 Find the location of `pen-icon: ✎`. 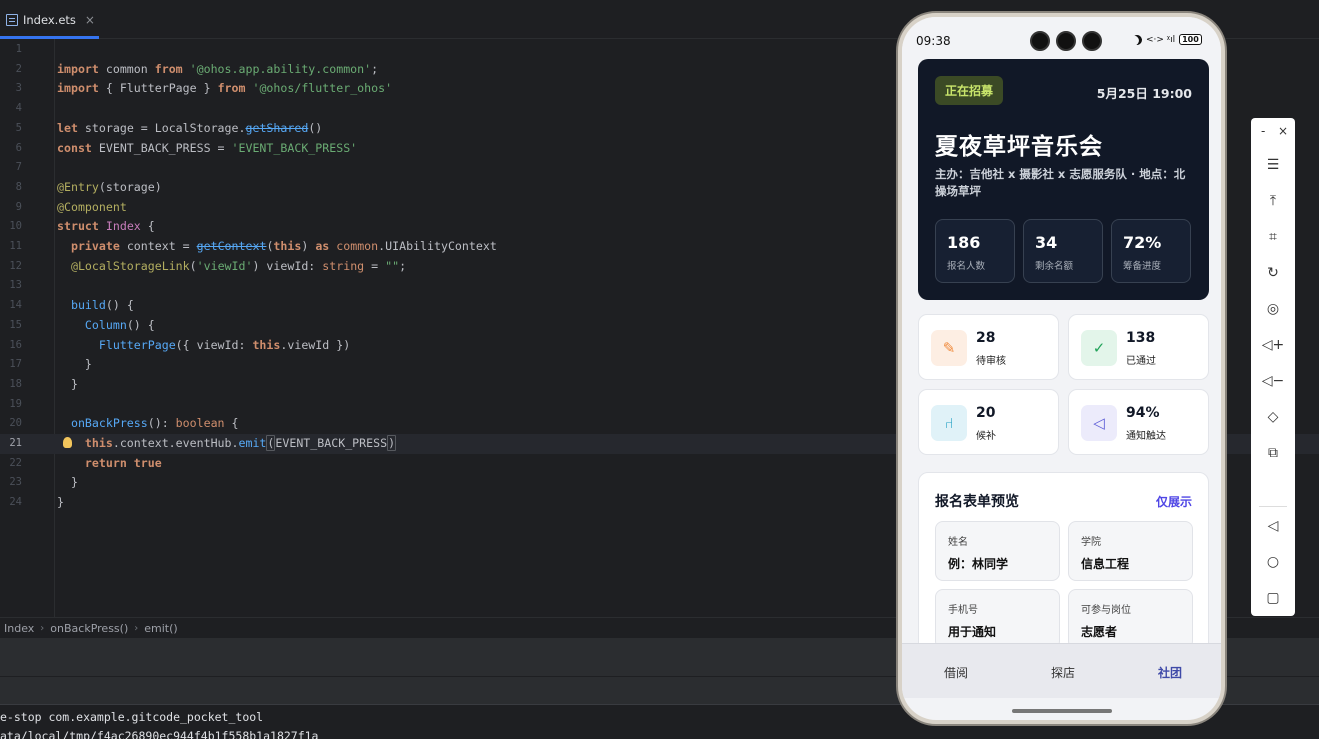

pen-icon: ✎ is located at coordinates (949, 348).